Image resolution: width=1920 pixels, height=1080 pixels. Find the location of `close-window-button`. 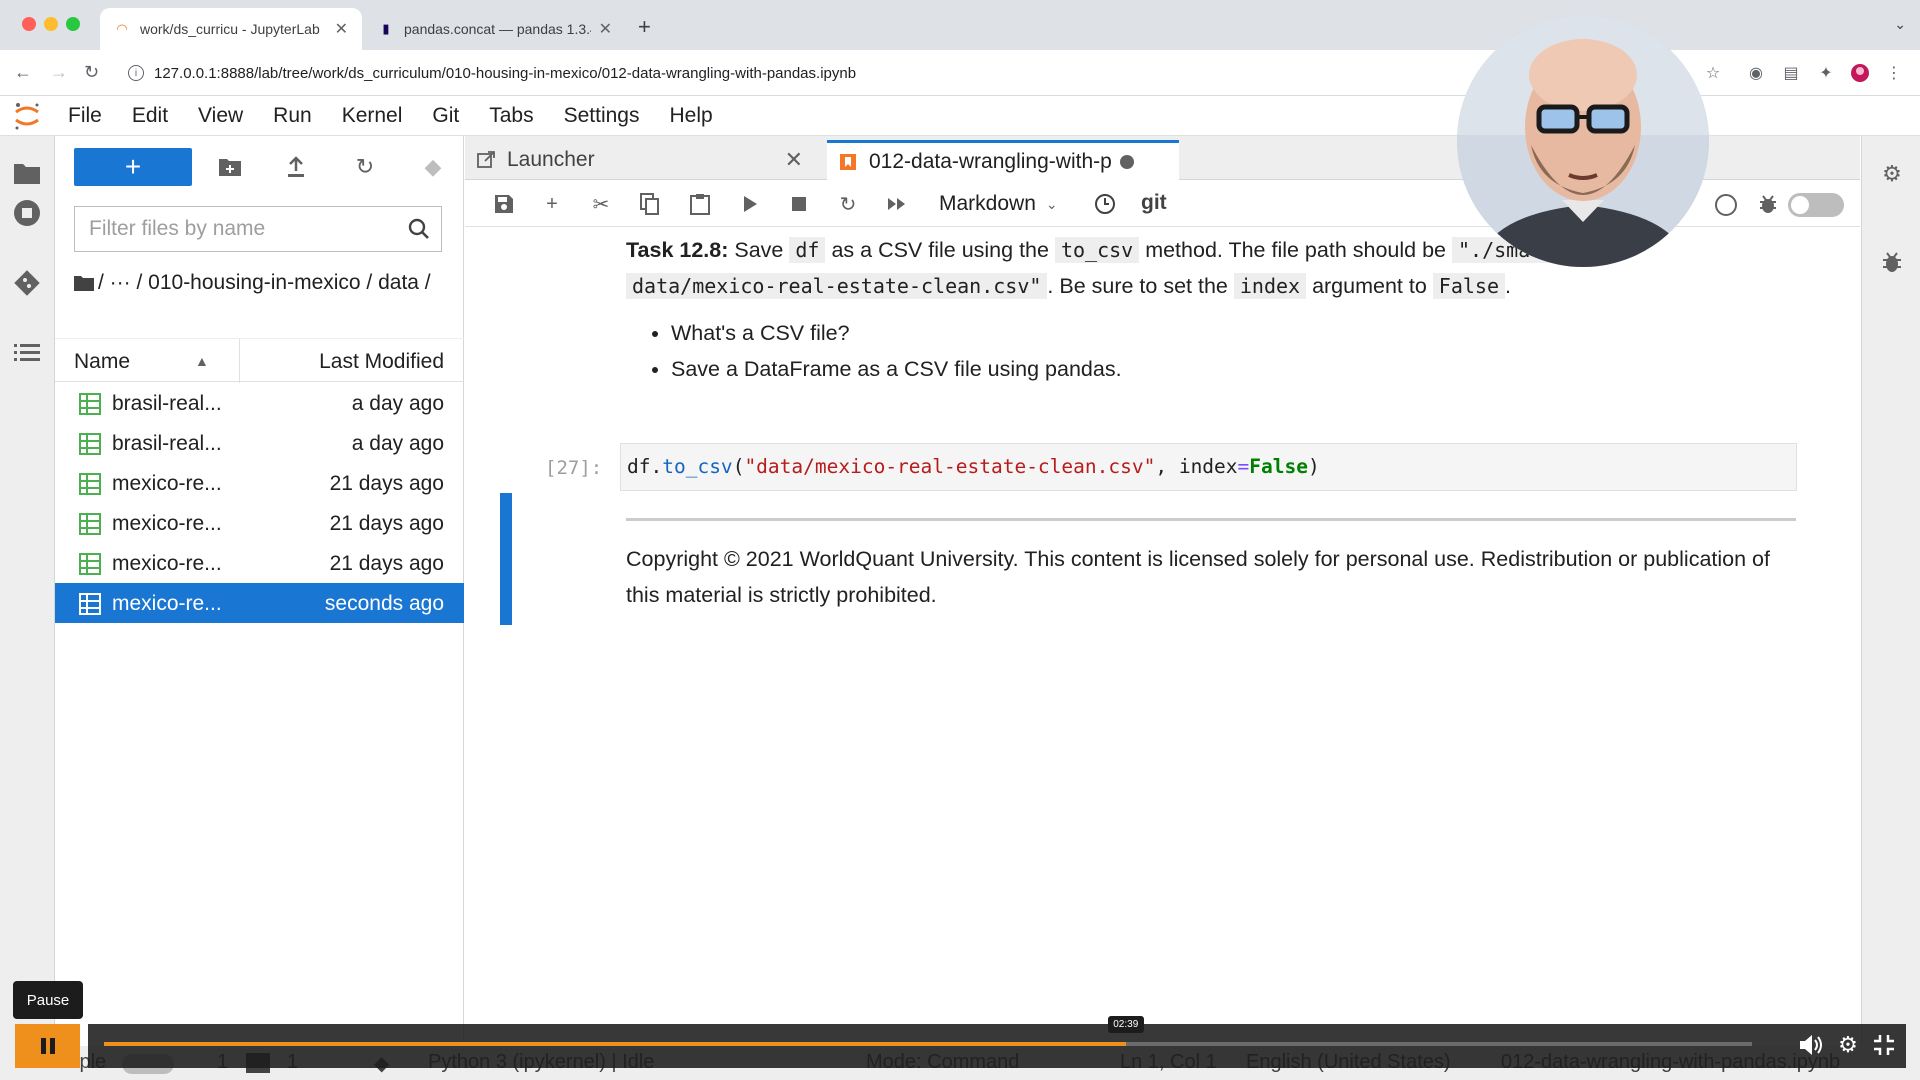

close-window-button is located at coordinates (29, 24).